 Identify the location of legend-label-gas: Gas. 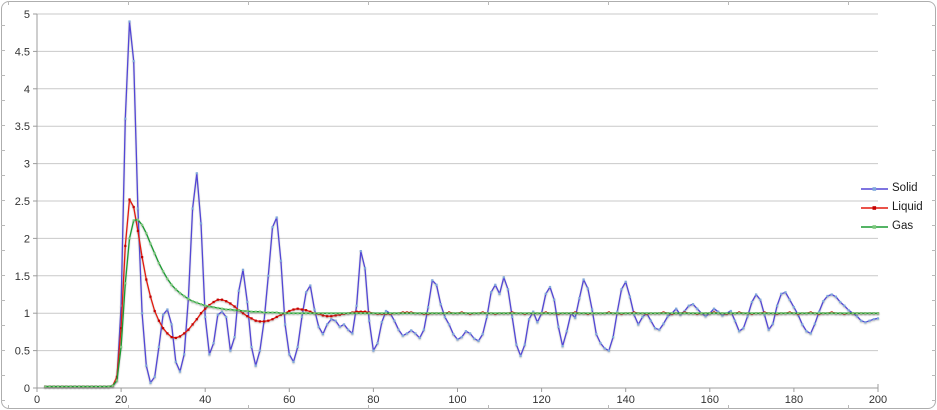
(903, 225).